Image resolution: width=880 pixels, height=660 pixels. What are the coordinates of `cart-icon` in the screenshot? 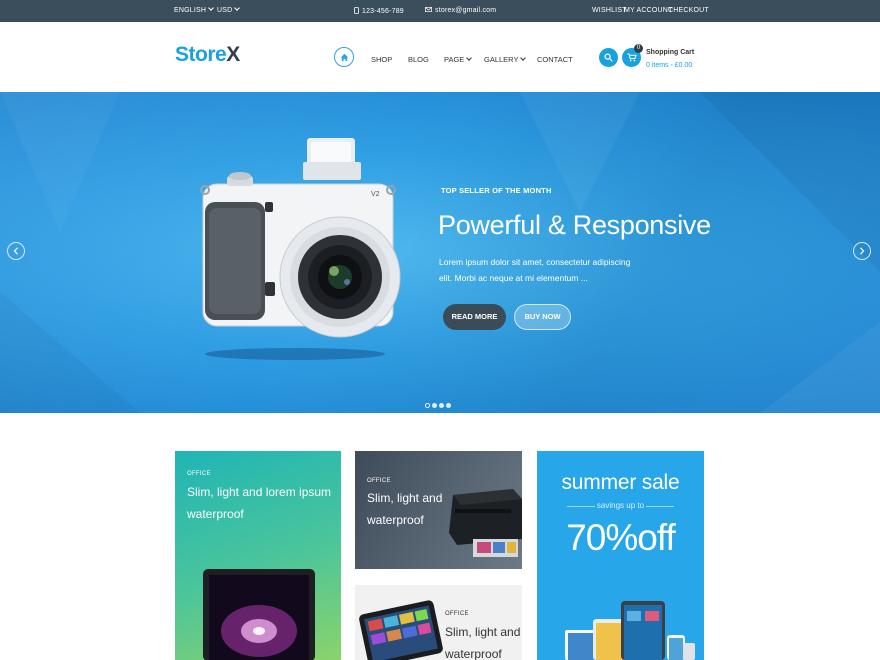 It's located at (632, 57).